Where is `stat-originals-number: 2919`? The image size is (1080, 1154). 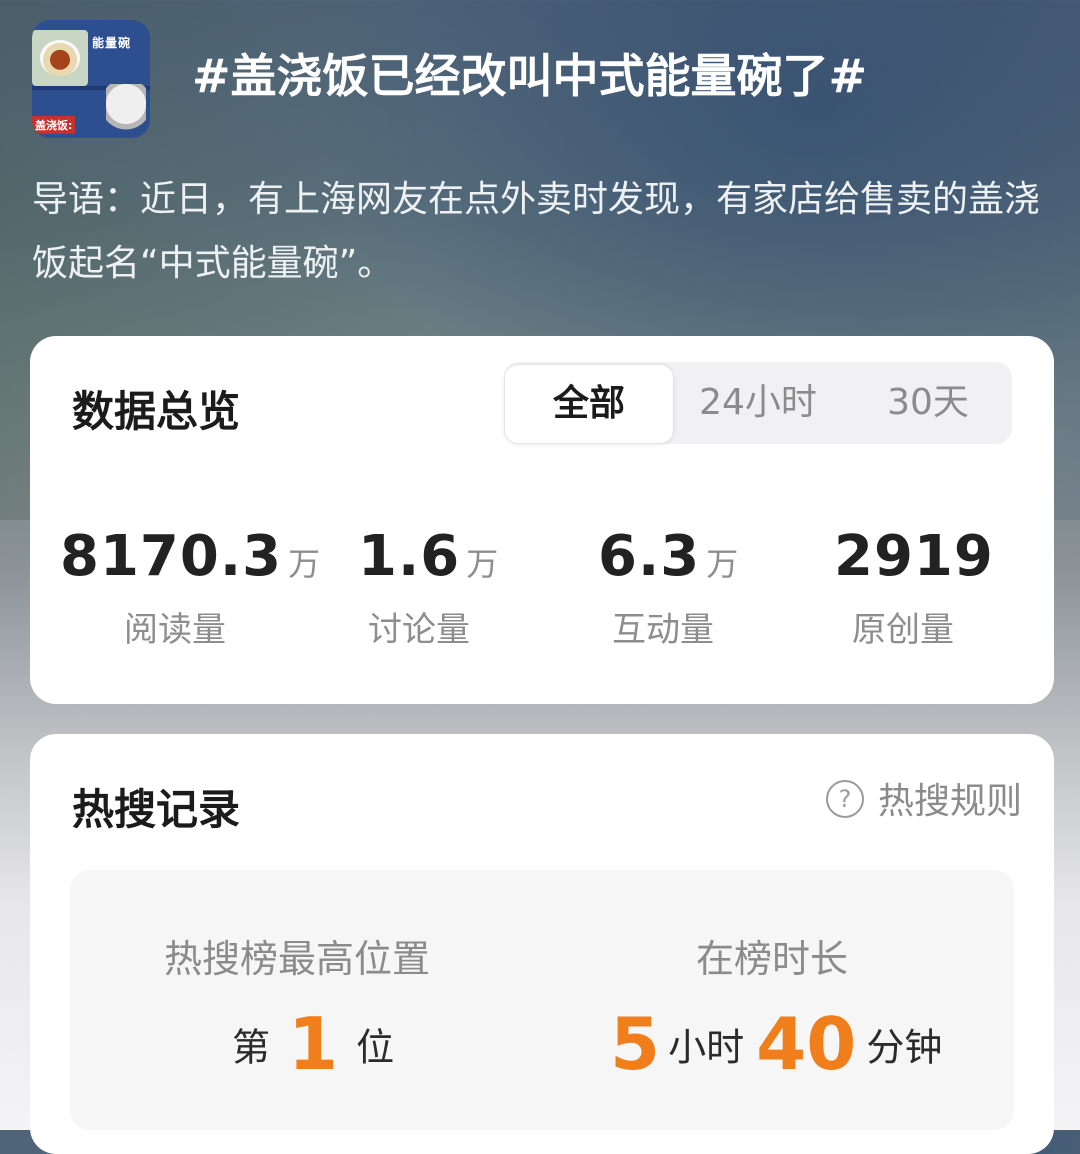
stat-originals-number: 2919 is located at coordinates (914, 556).